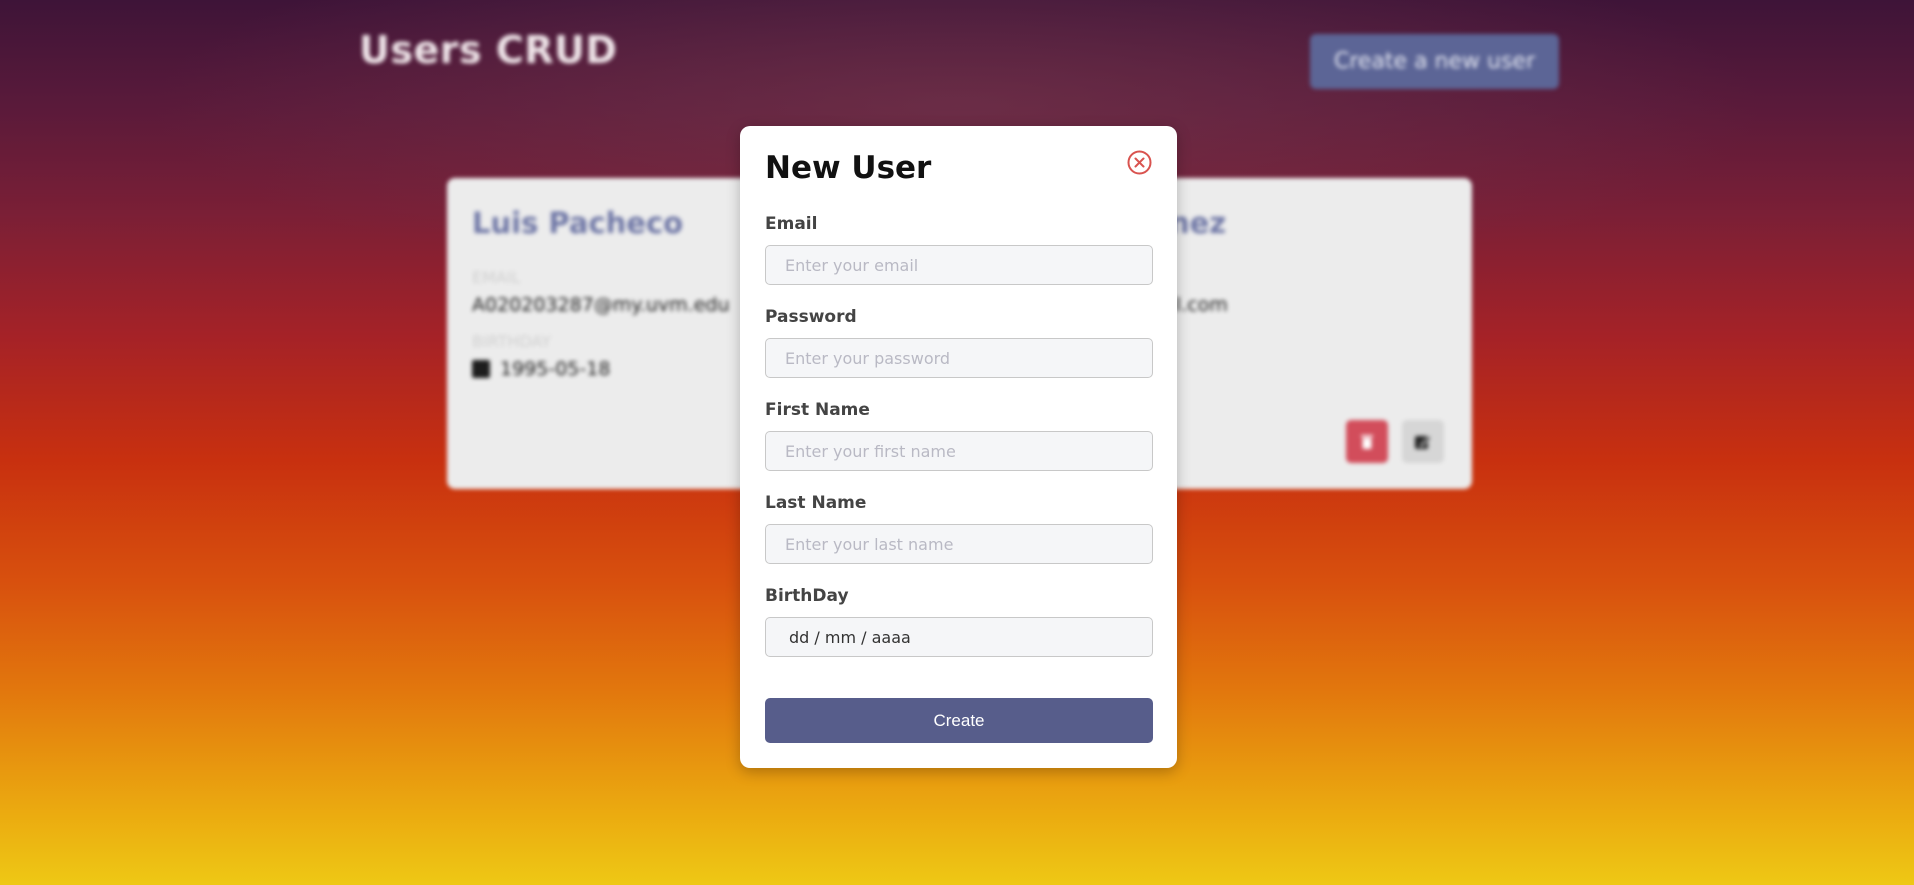 The height and width of the screenshot is (885, 1914). What do you see at coordinates (959, 451) in the screenshot?
I see `first-name-input` at bounding box center [959, 451].